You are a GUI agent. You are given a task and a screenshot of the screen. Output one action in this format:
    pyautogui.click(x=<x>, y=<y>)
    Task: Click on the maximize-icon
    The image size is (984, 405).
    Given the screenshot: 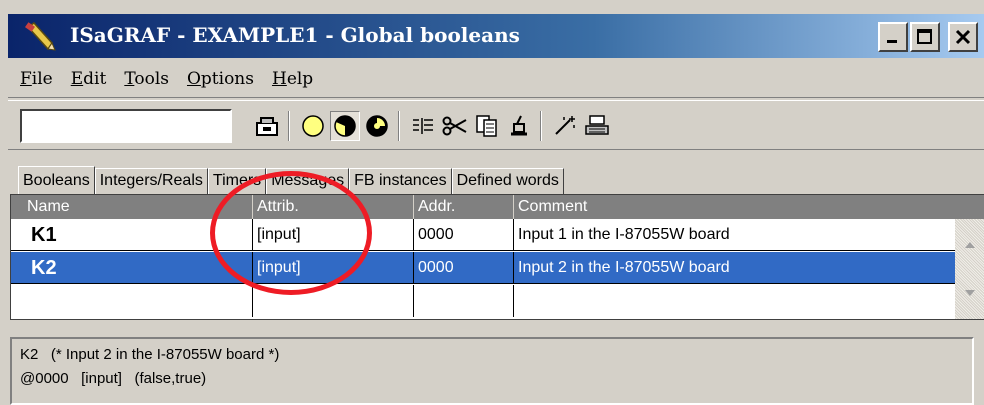 What is the action you would take?
    pyautogui.click(x=924, y=36)
    